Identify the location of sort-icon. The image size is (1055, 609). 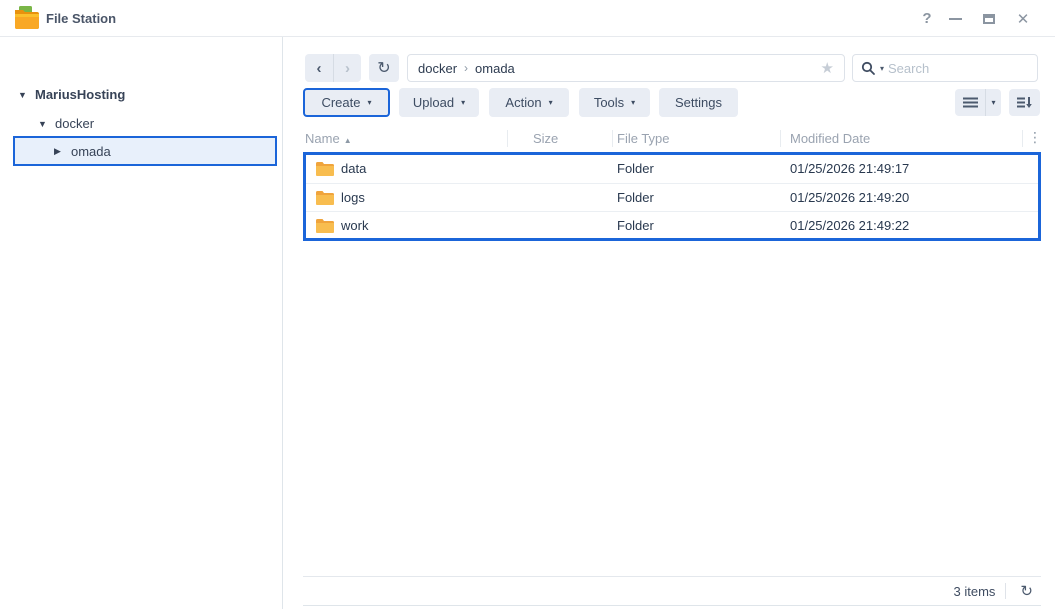
(1024, 102).